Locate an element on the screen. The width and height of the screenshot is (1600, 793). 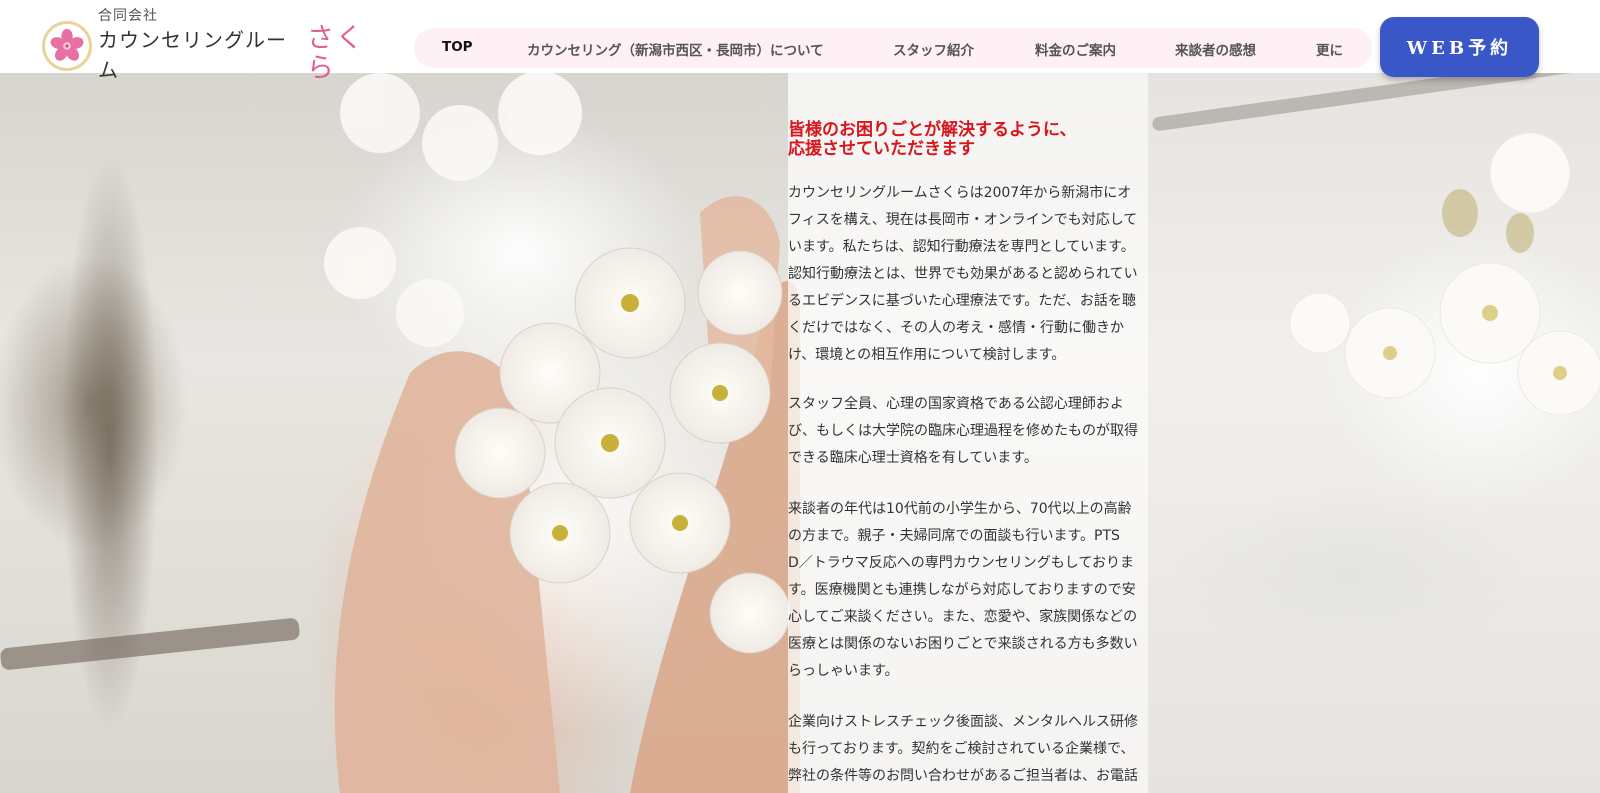
paragraph-line: も行っております。契約をご検討されている企業様で、 is located at coordinates (961, 749).